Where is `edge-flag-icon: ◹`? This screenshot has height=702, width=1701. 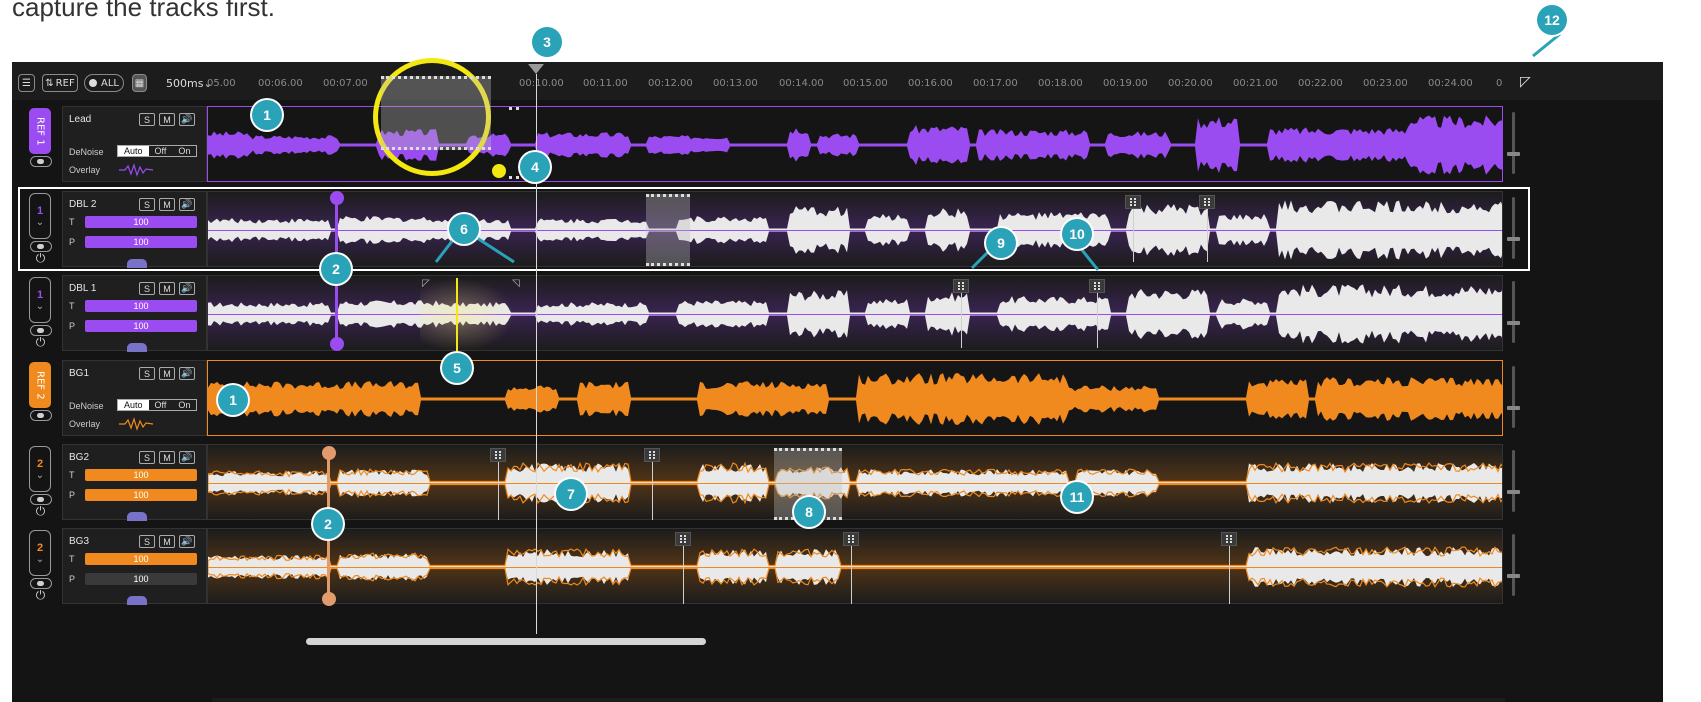 edge-flag-icon: ◹ is located at coordinates (516, 283).